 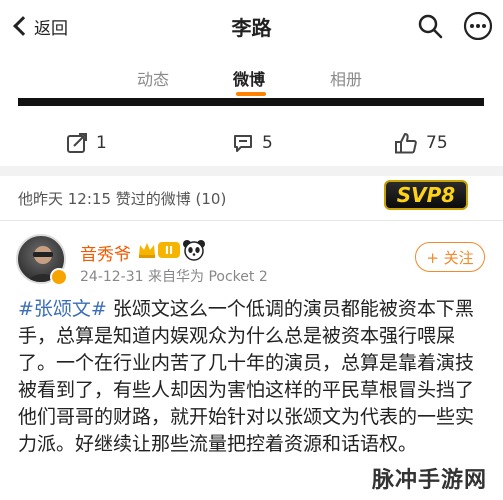 What do you see at coordinates (77, 143) in the screenshot?
I see `share-icon` at bounding box center [77, 143].